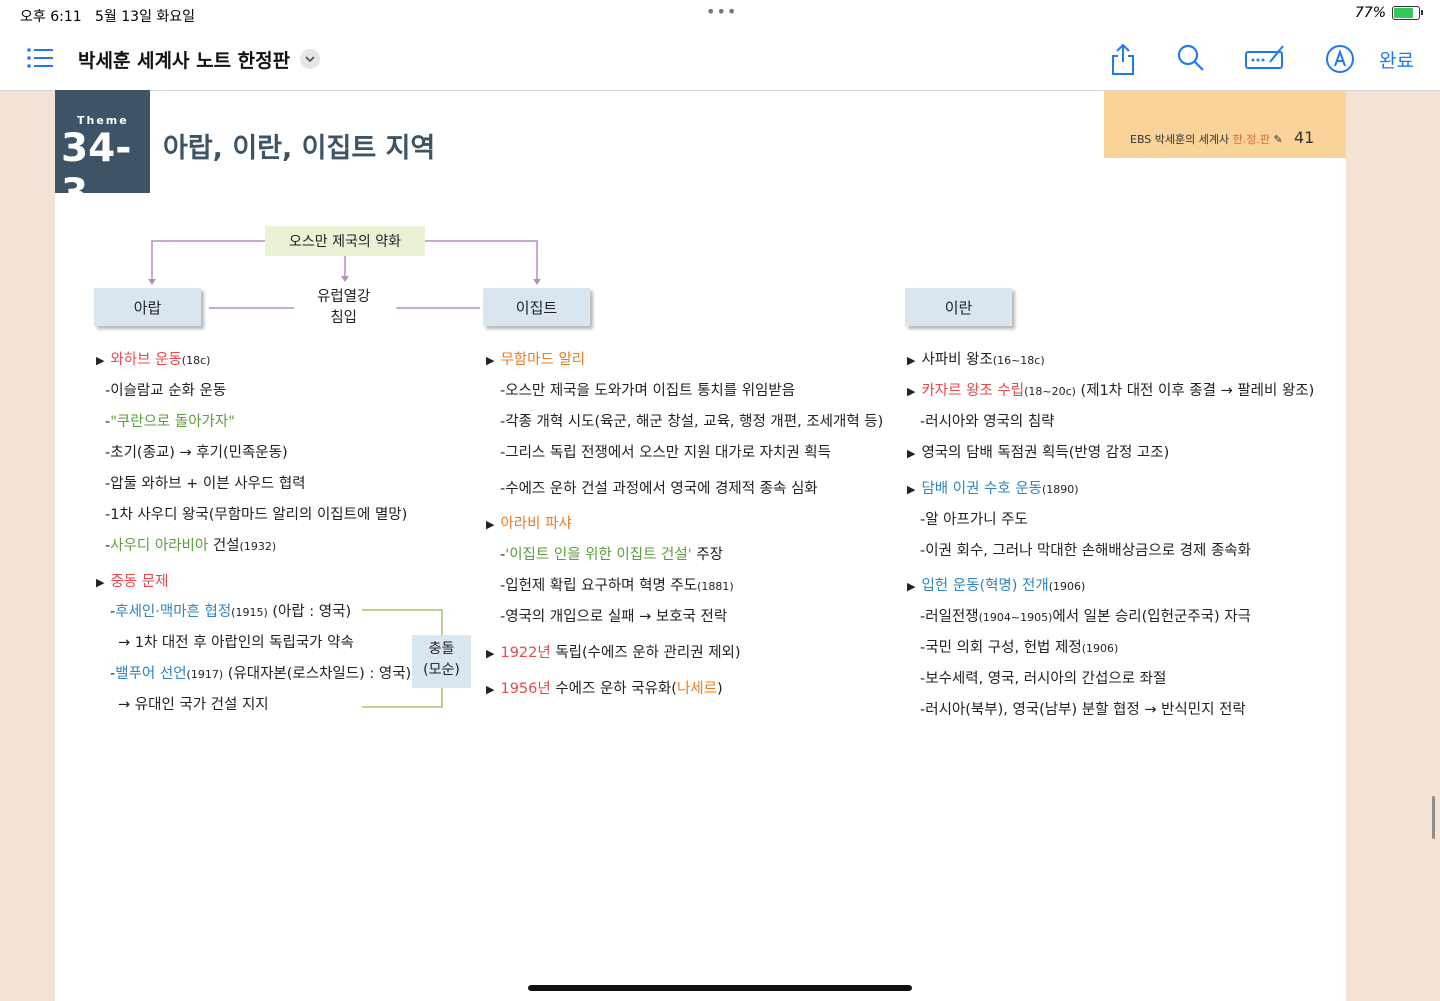 This screenshot has width=1440, height=1001. Describe the element at coordinates (1038, 453) in the screenshot. I see `iran-heading-tobacco-monopoly: ▶ 영국의 담배 독점권 획득(반영 감정 고조)` at that location.